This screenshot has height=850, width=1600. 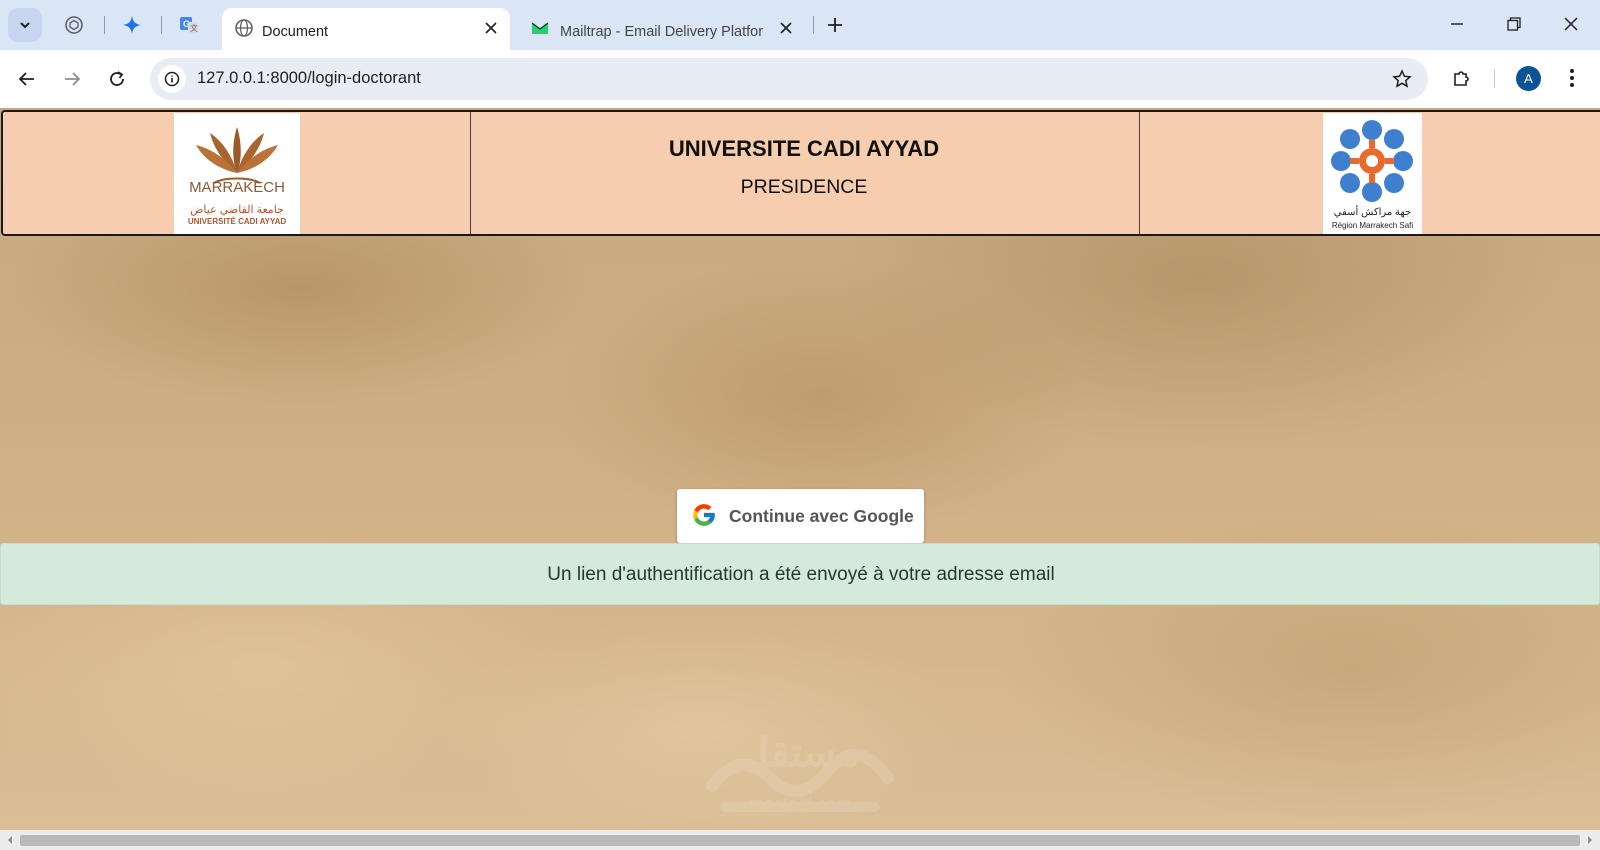 I want to click on plus-icon, so click(x=835, y=25).